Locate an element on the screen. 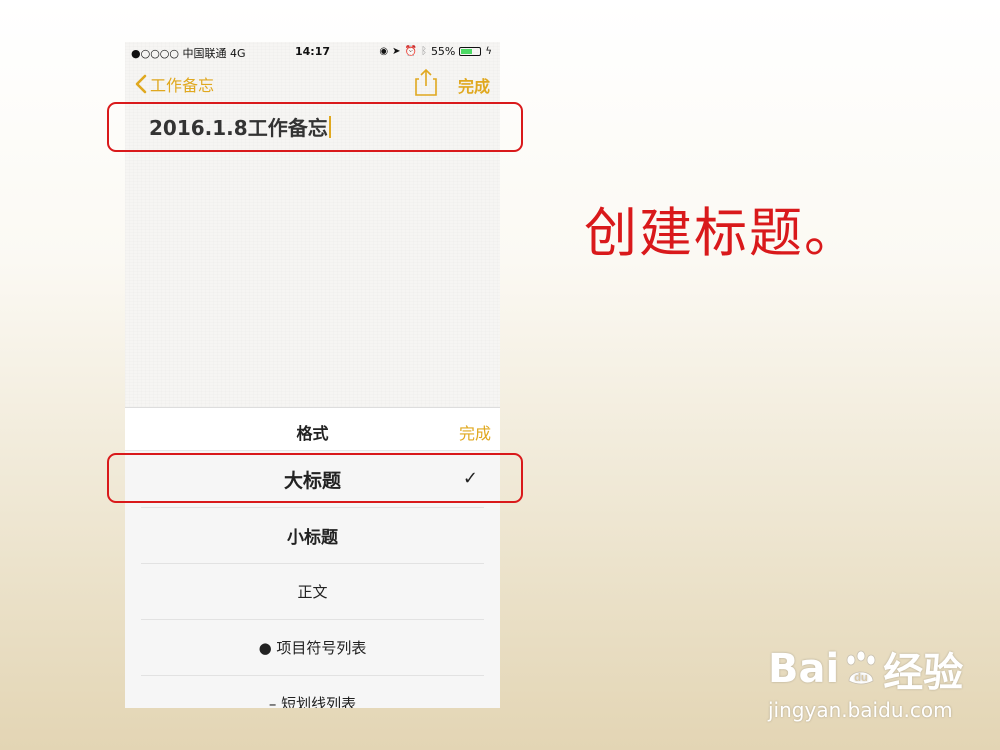 This screenshot has height=750, width=1000. format-option-label: ● 项目符号列表 is located at coordinates (312, 647).